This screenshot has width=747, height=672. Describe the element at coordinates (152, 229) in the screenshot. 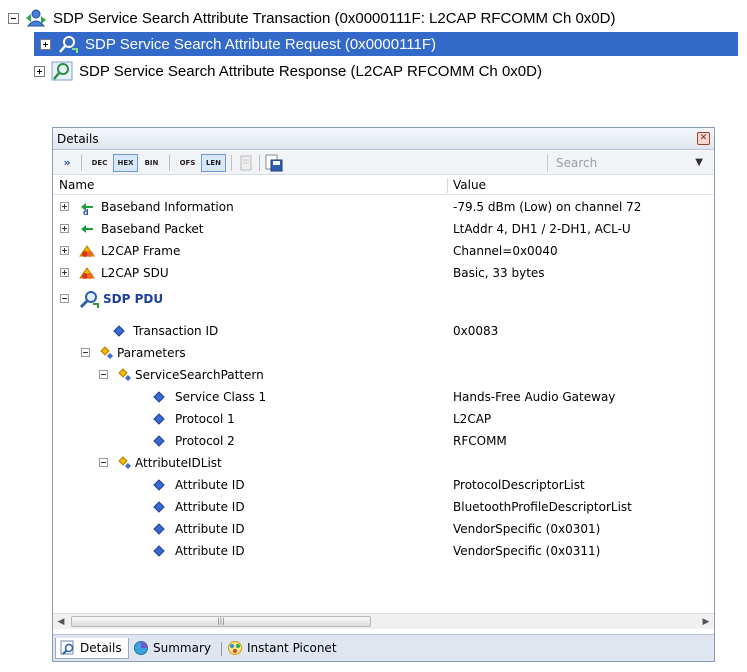

I see `row-name: Baseband Packet` at that location.